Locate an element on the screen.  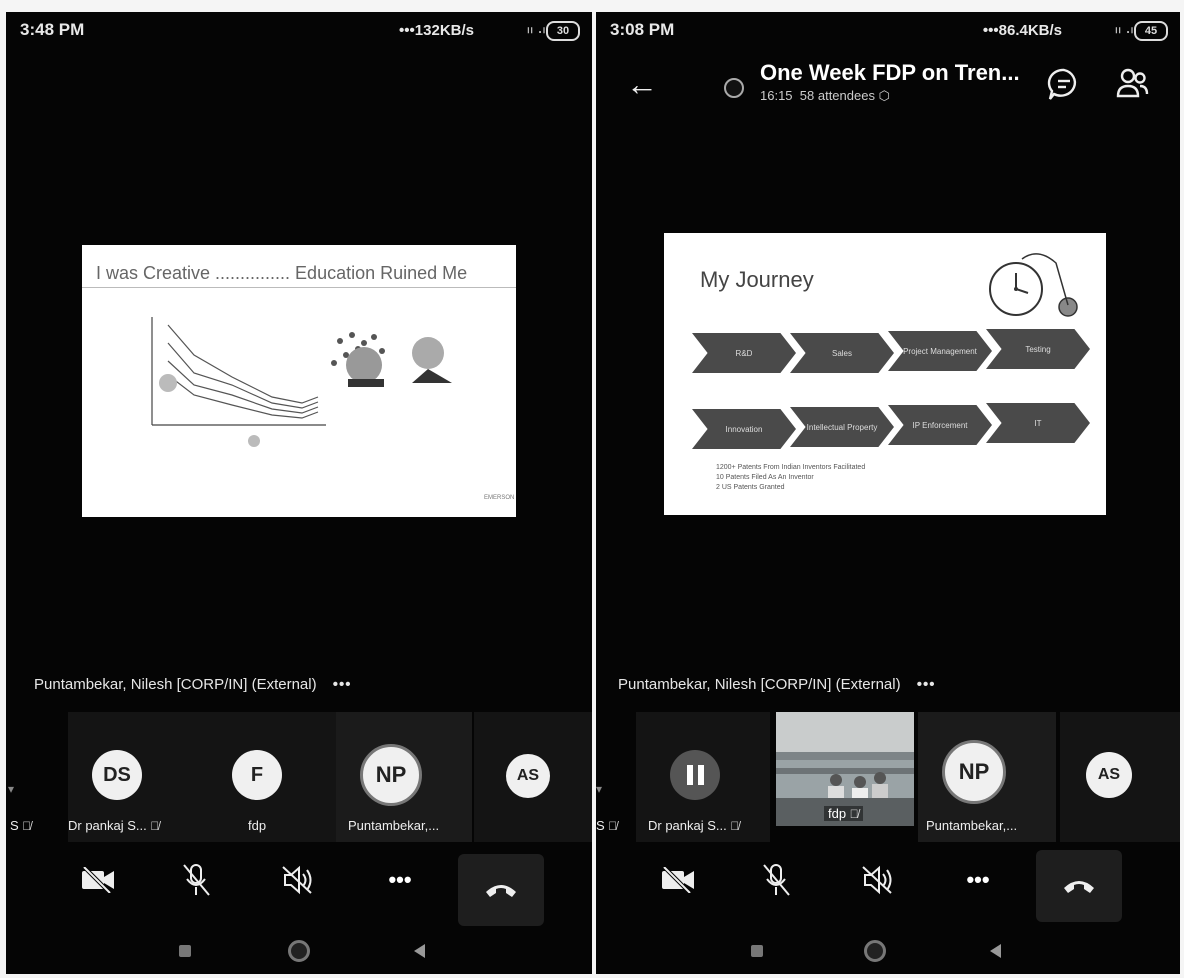
participant-name: fdp 🎙̸ is located at coordinates (843, 813).